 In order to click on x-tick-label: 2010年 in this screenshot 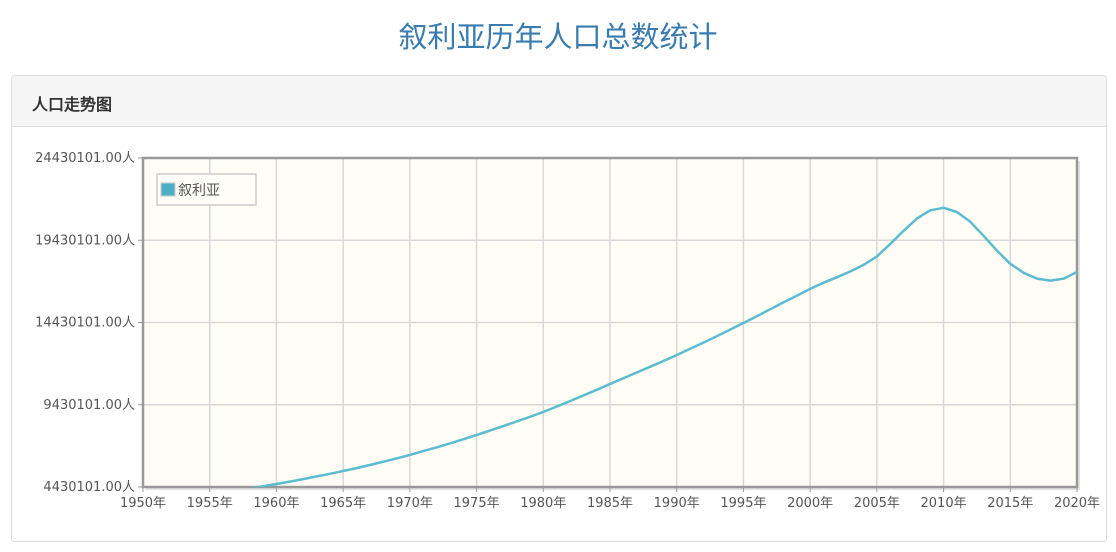, I will do `click(944, 503)`.